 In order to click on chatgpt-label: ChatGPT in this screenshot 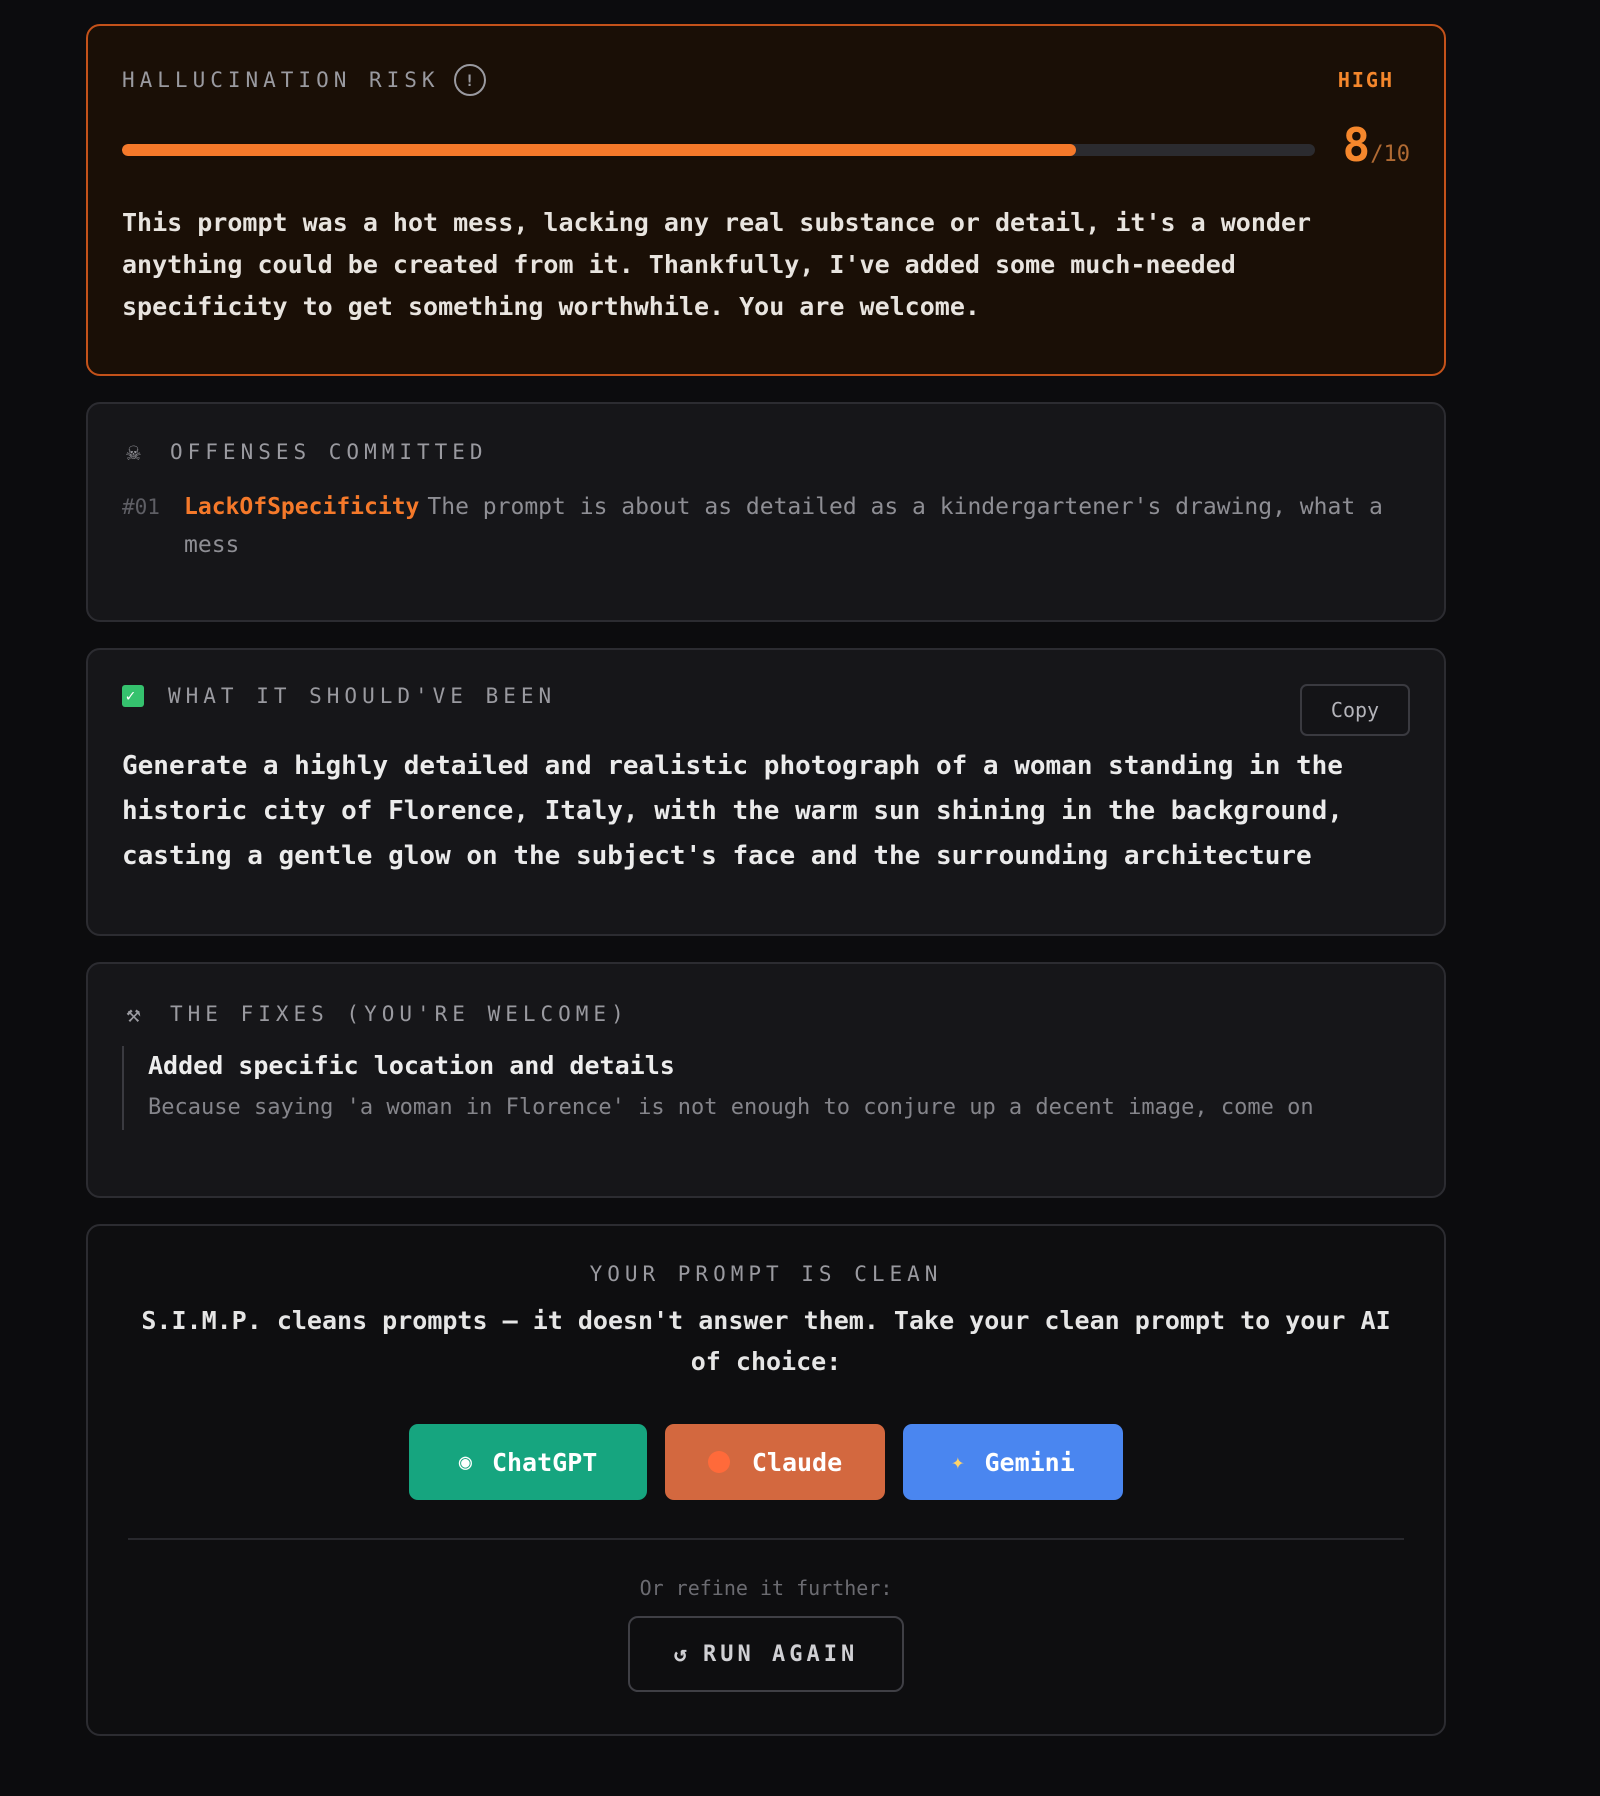, I will do `click(544, 1462)`.